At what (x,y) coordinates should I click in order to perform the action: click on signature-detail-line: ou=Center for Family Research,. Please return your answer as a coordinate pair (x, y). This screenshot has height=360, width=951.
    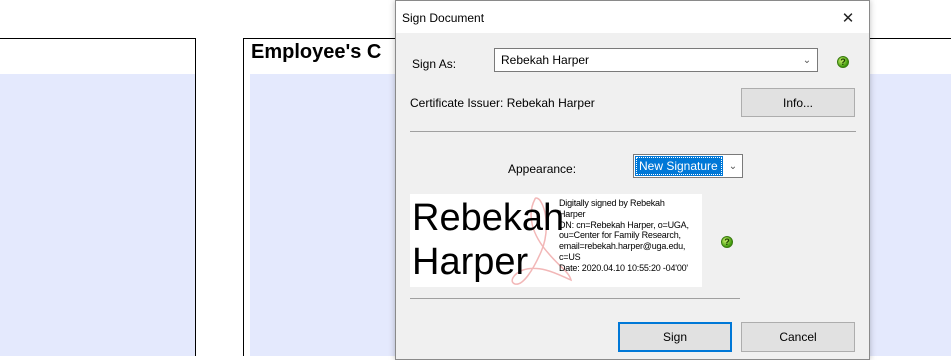
    Looking at the image, I should click on (620, 235).